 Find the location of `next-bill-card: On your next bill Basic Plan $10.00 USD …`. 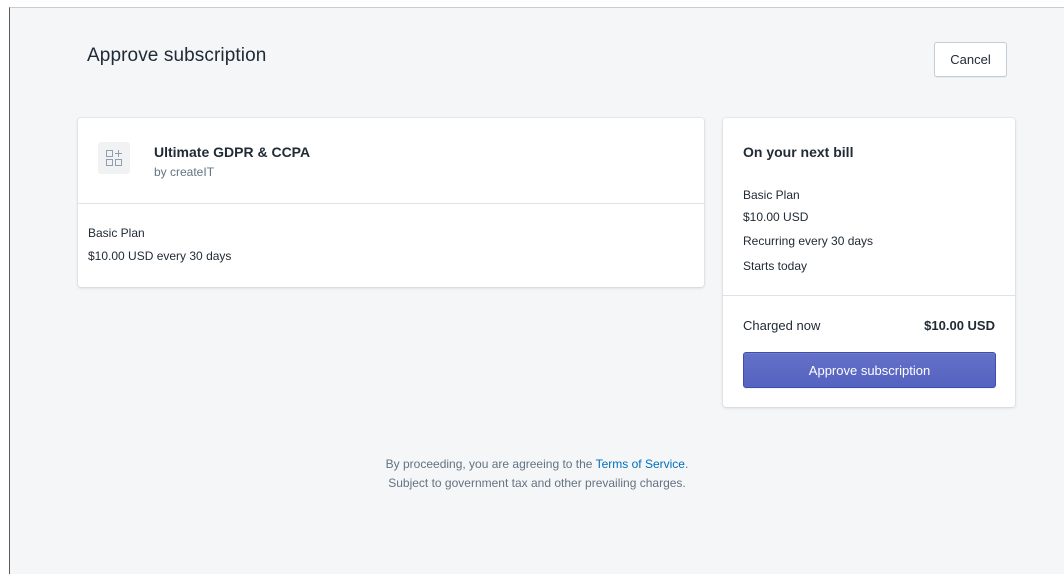

next-bill-card: On your next bill Basic Plan $10.00 USD … is located at coordinates (869, 262).